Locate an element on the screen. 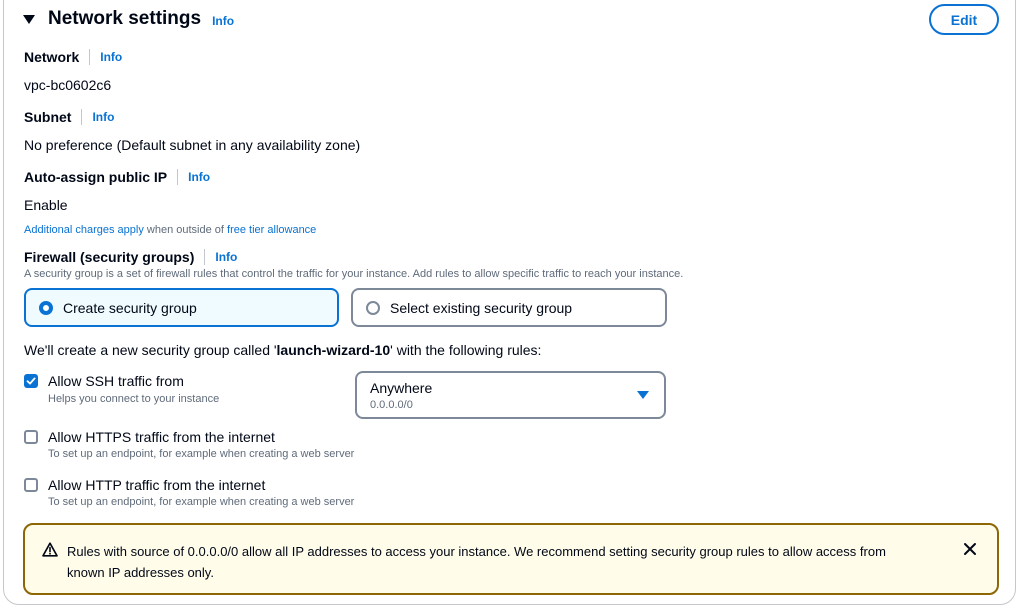 Image resolution: width=1020 pixels, height=608 pixels. network-label: Network is located at coordinates (52, 57).